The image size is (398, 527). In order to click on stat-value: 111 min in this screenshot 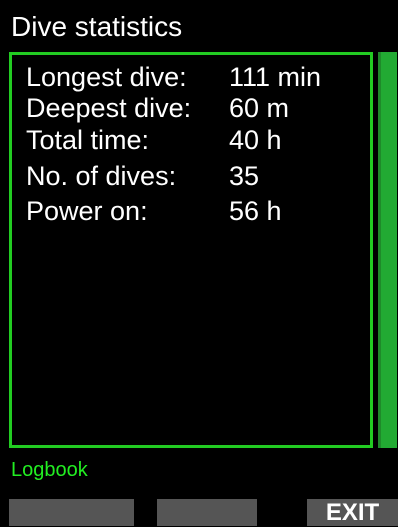, I will do `click(275, 77)`.